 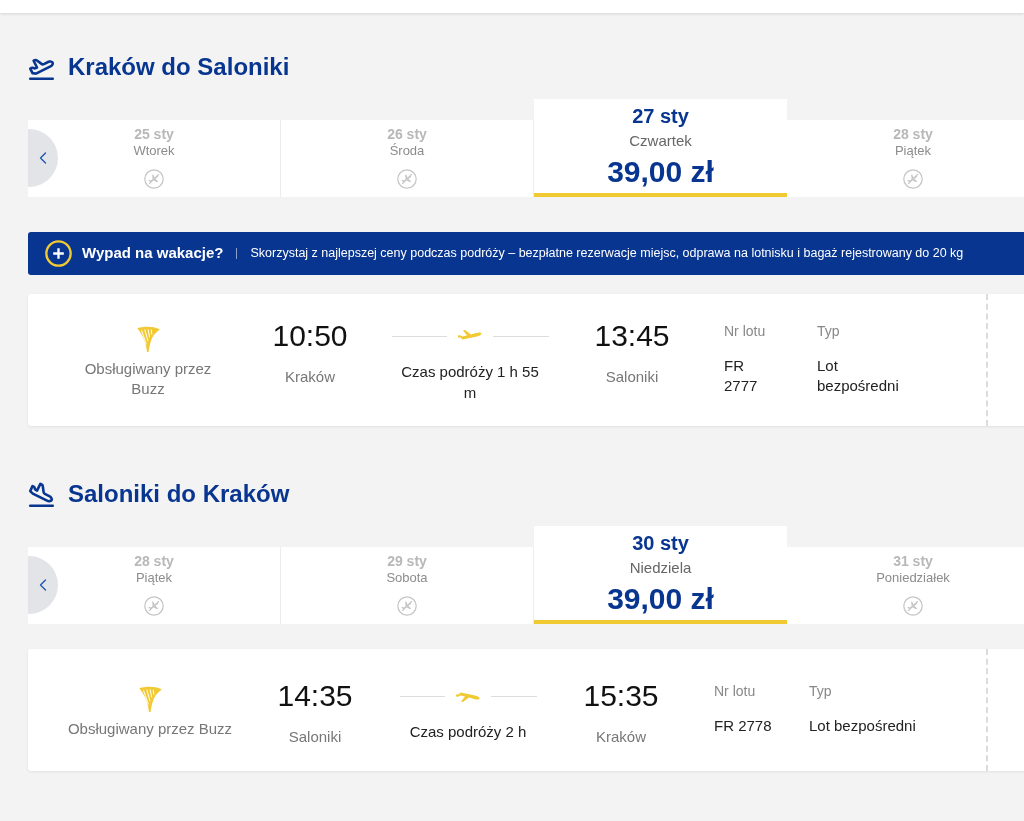 What do you see at coordinates (632, 377) in the screenshot?
I see `arrival-city: Saloniki` at bounding box center [632, 377].